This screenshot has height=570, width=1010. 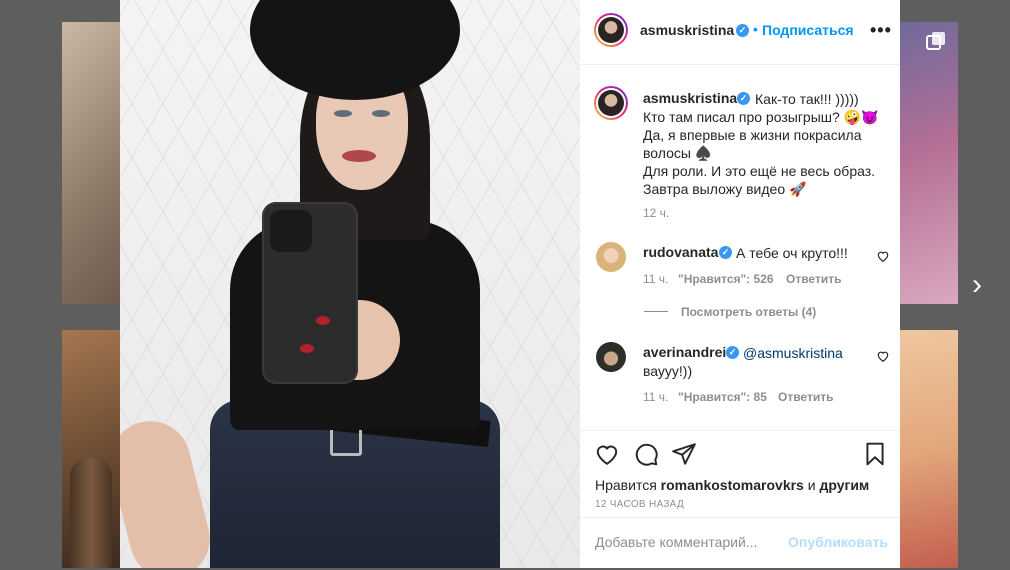 What do you see at coordinates (640, 504) in the screenshot?
I see `post-time-ago: 12 ЧАСОВ НАЗАД` at bounding box center [640, 504].